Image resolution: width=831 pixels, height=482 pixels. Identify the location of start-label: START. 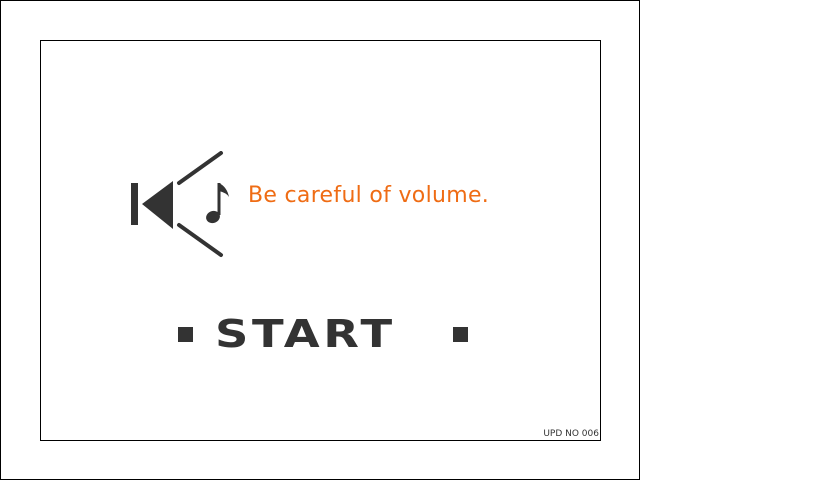
(305, 334).